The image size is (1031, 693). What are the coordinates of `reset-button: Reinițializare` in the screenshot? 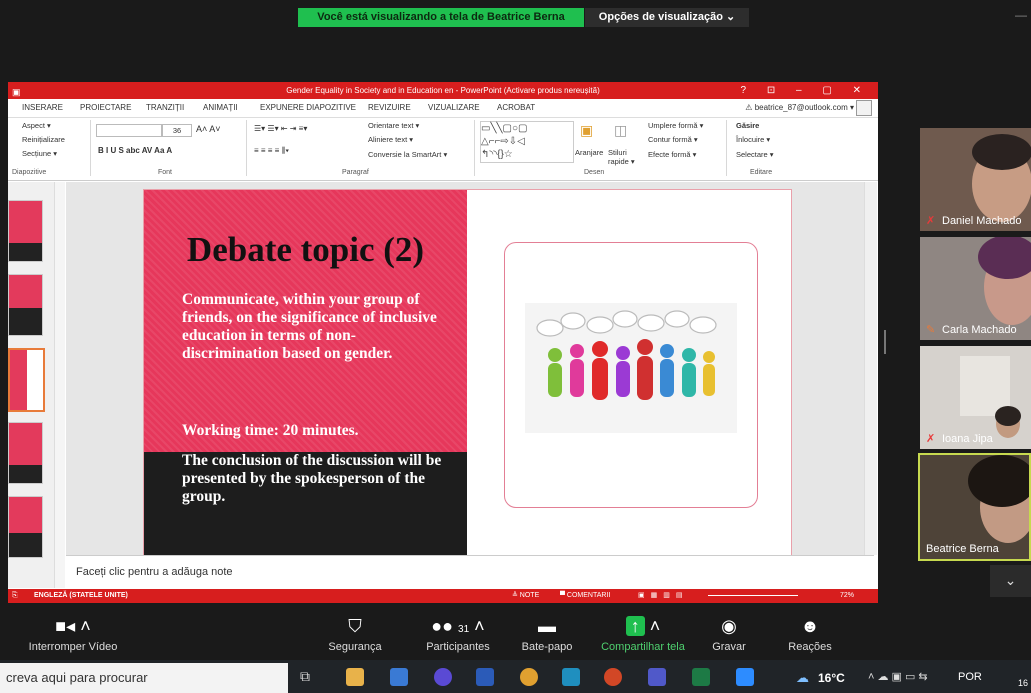 It's located at (43, 139).